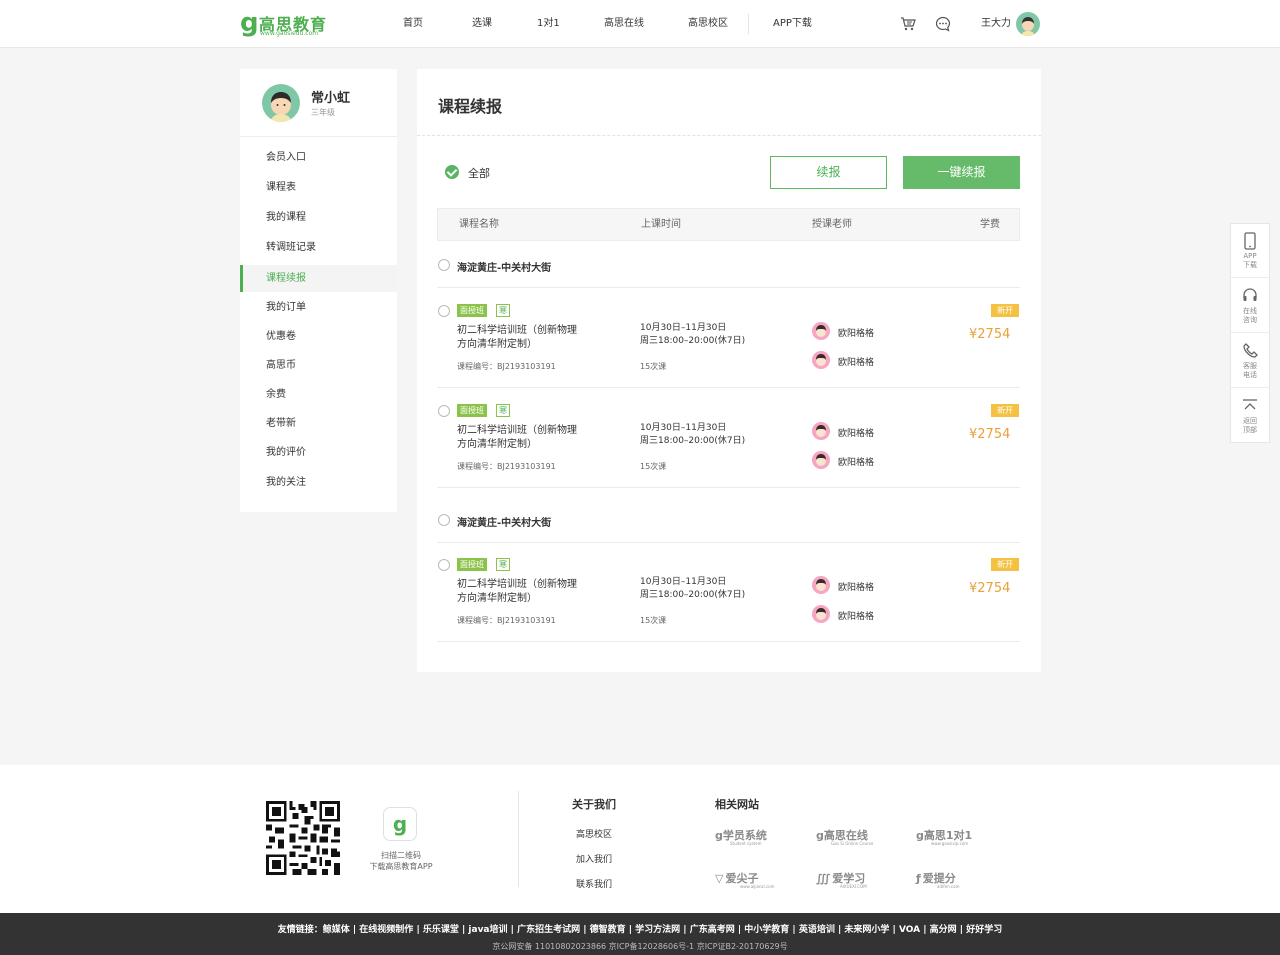  Describe the element at coordinates (594, 858) in the screenshot. I see `footer-link-join-us: 加入我们` at that location.